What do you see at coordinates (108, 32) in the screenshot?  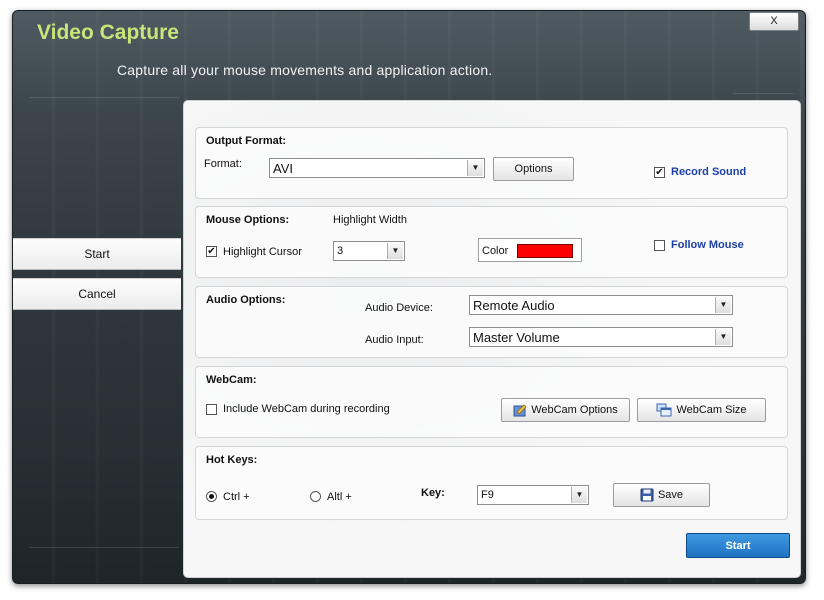 I see `window-title: Video Capture` at bounding box center [108, 32].